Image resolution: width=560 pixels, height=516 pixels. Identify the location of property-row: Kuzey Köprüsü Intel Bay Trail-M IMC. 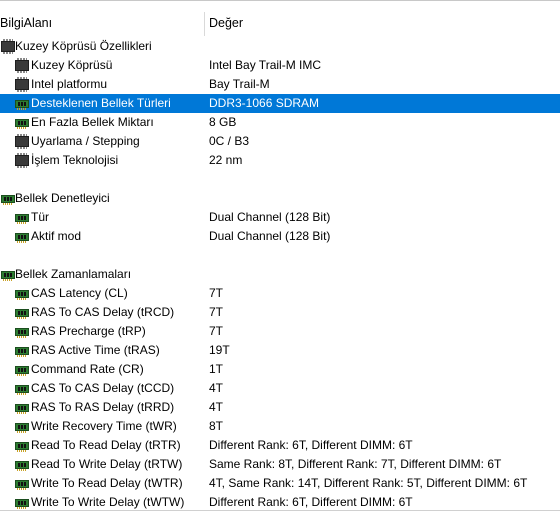
(280, 65).